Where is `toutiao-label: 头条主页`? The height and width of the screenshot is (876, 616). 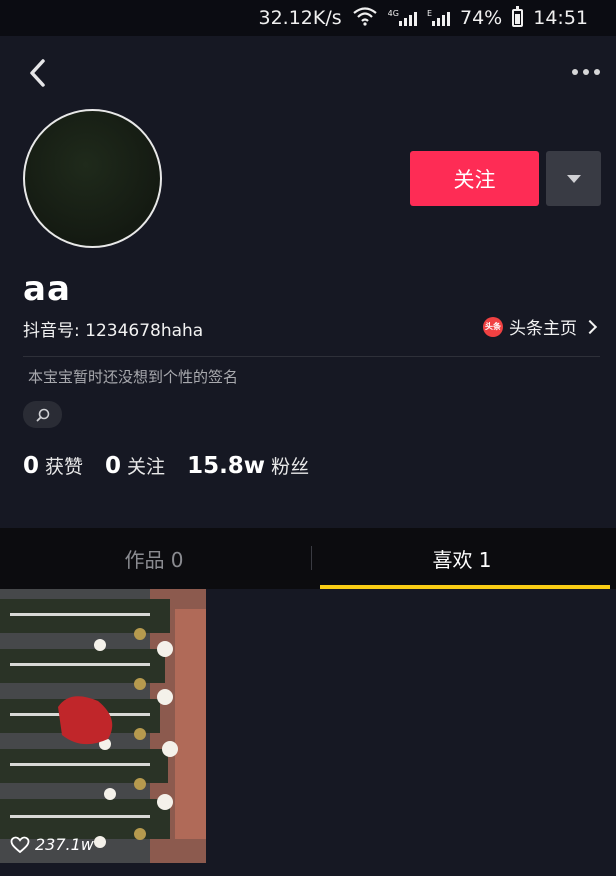
toutiao-label: 头条主页 is located at coordinates (543, 329).